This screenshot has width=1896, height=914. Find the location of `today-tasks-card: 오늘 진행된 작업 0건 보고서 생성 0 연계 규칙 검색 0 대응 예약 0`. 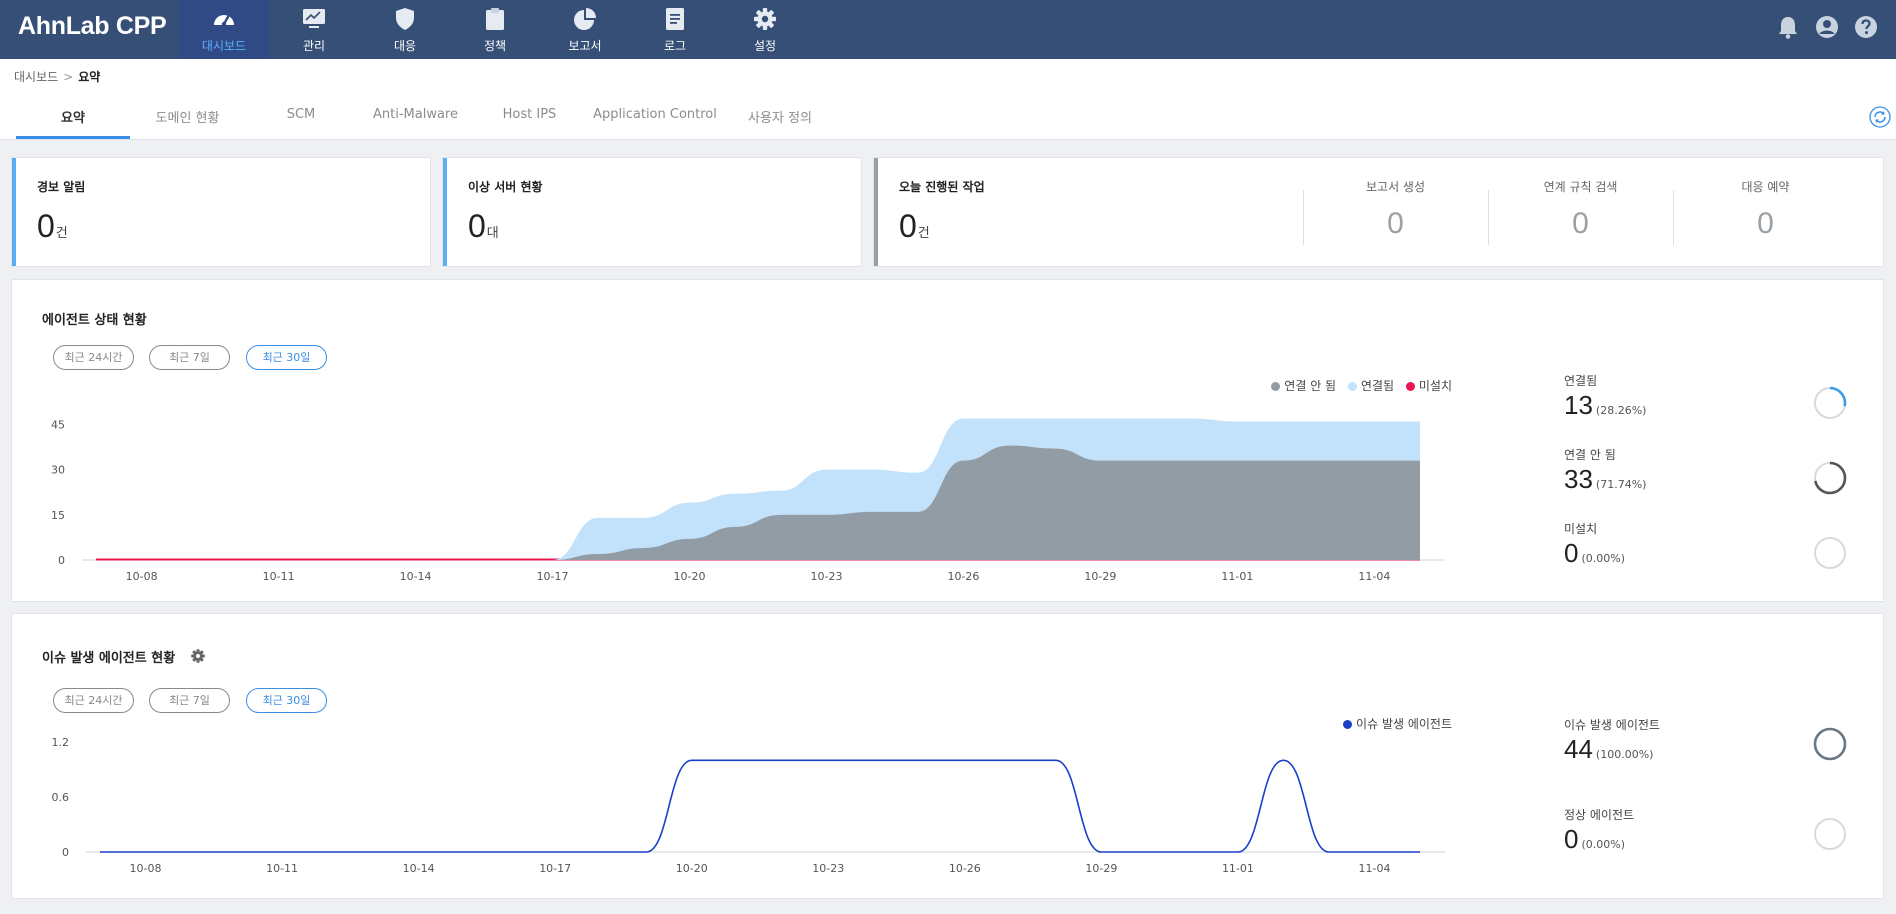

today-tasks-card: 오늘 진행된 작업 0건 보고서 생성 0 연계 규칙 검색 0 대응 예약 0 is located at coordinates (1378, 212).